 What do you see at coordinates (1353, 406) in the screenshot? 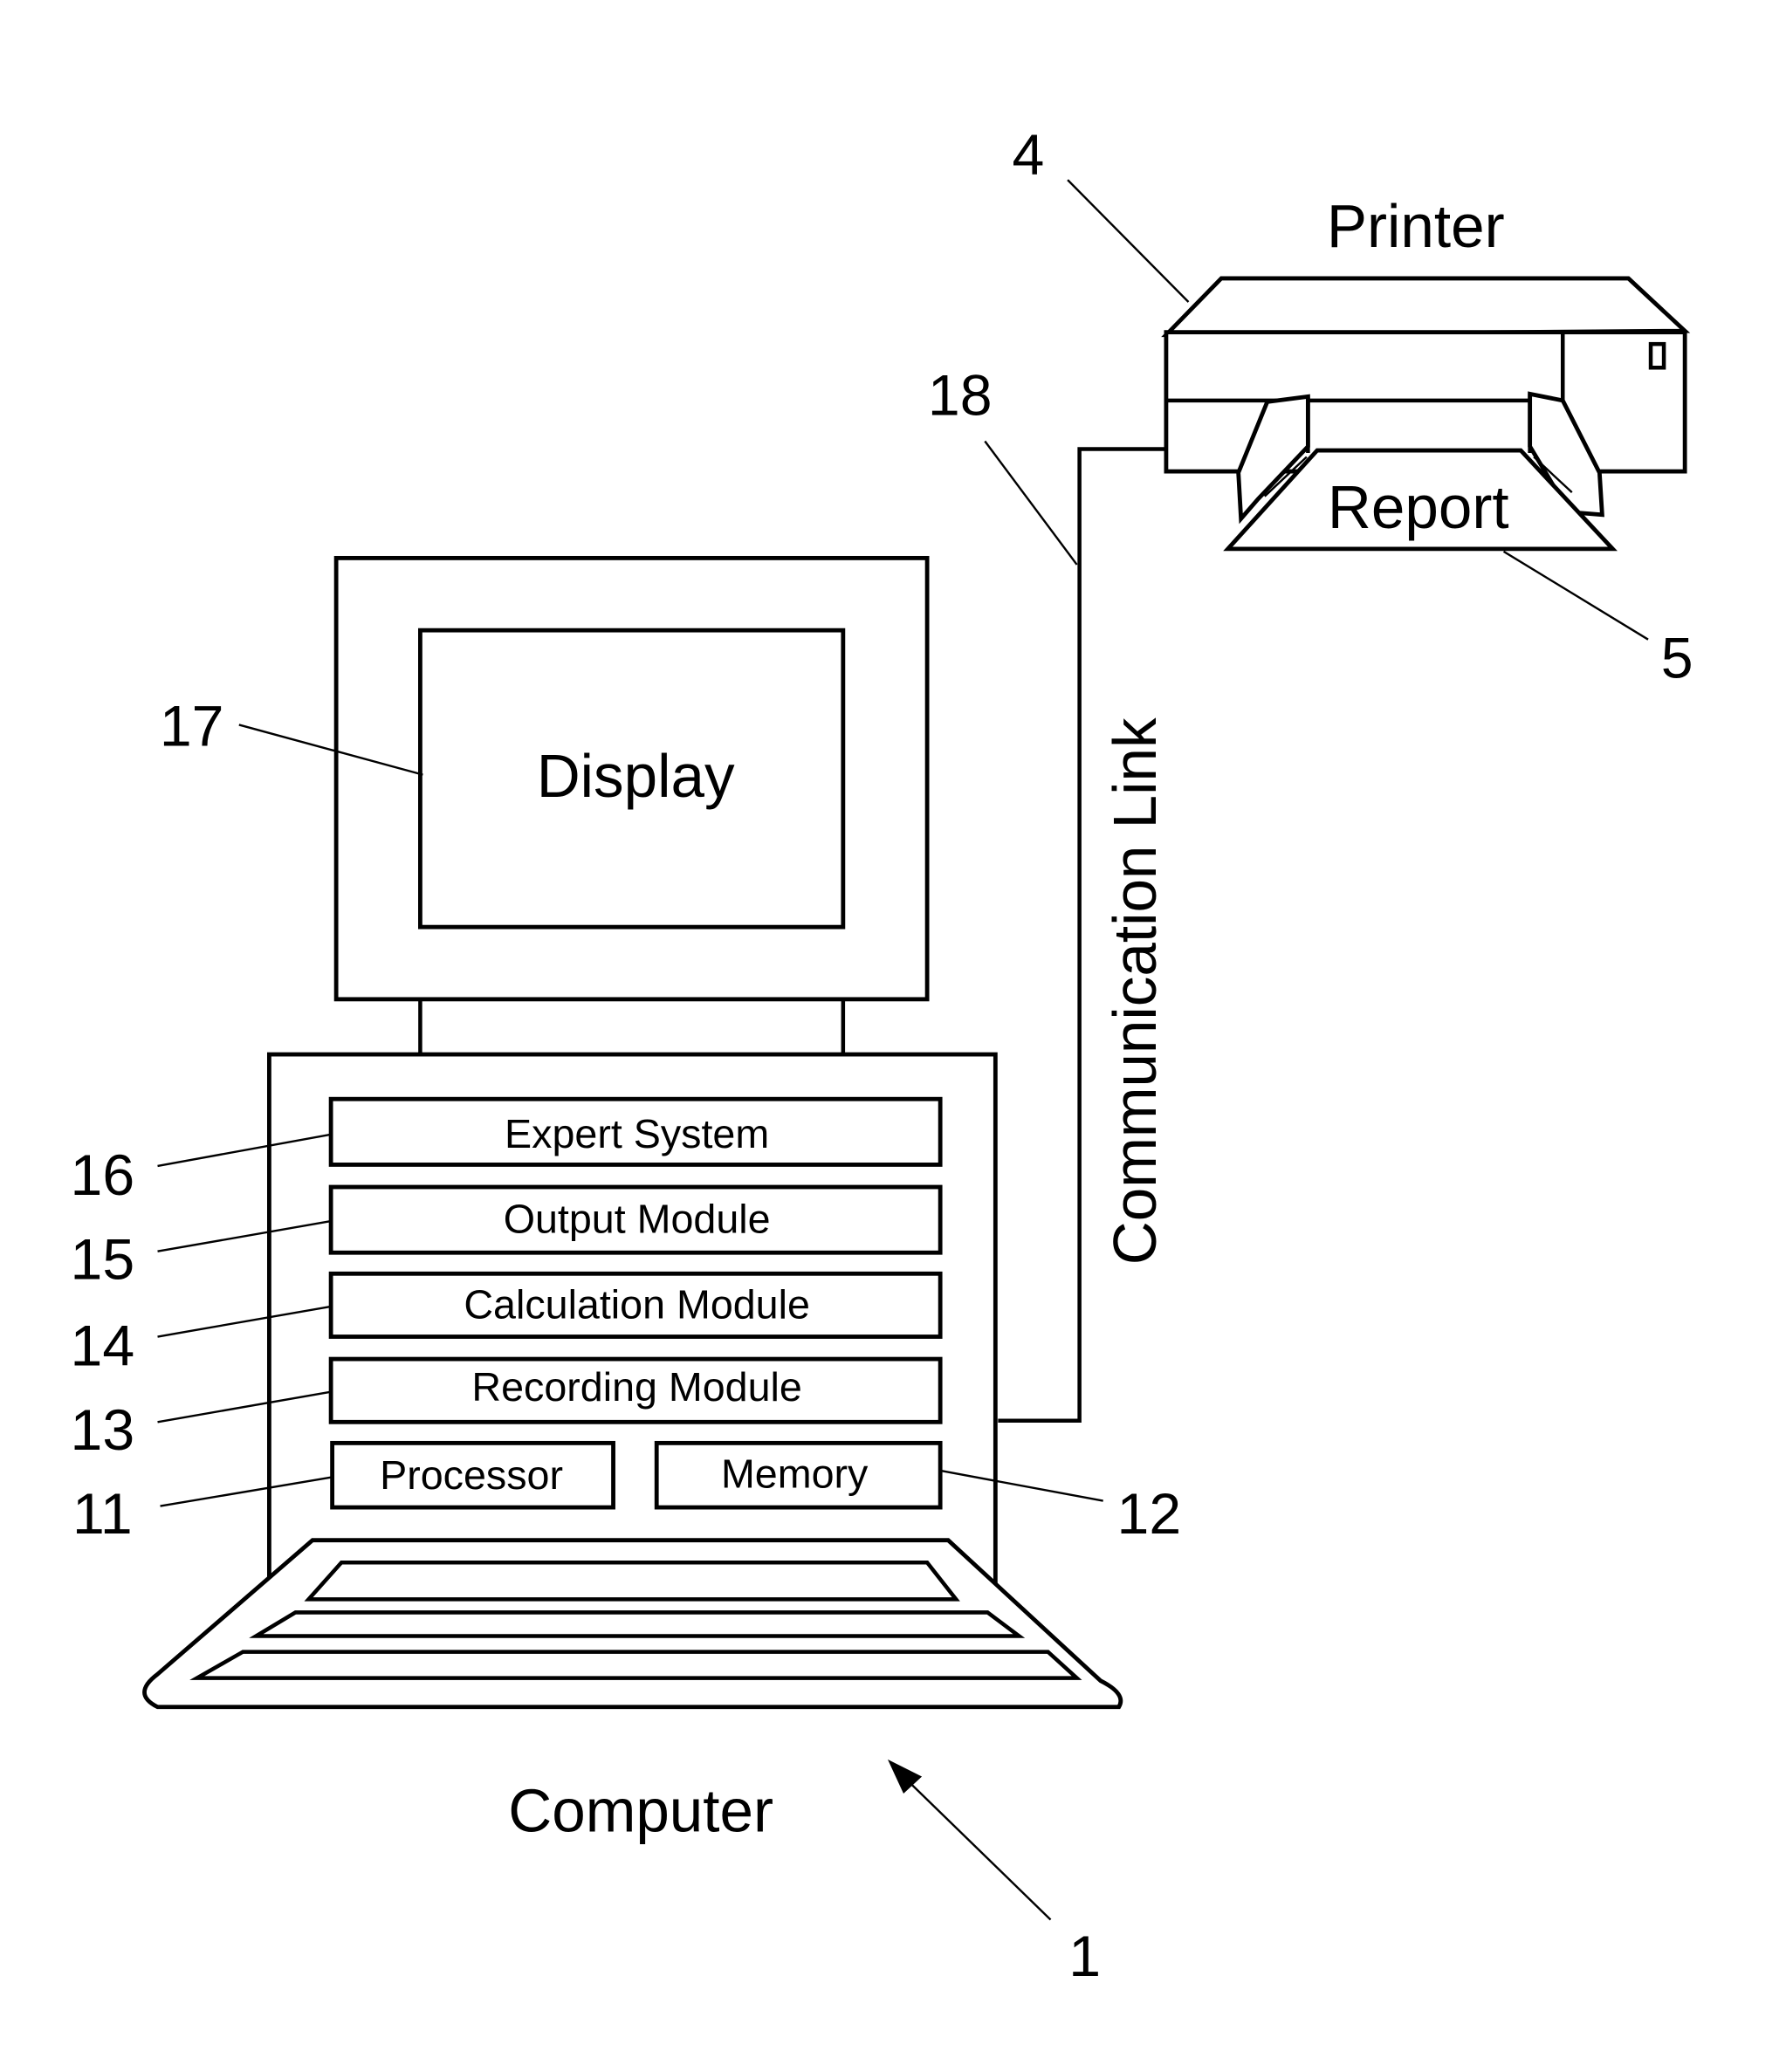
I see `printer: Printer Report 4 5` at bounding box center [1353, 406].